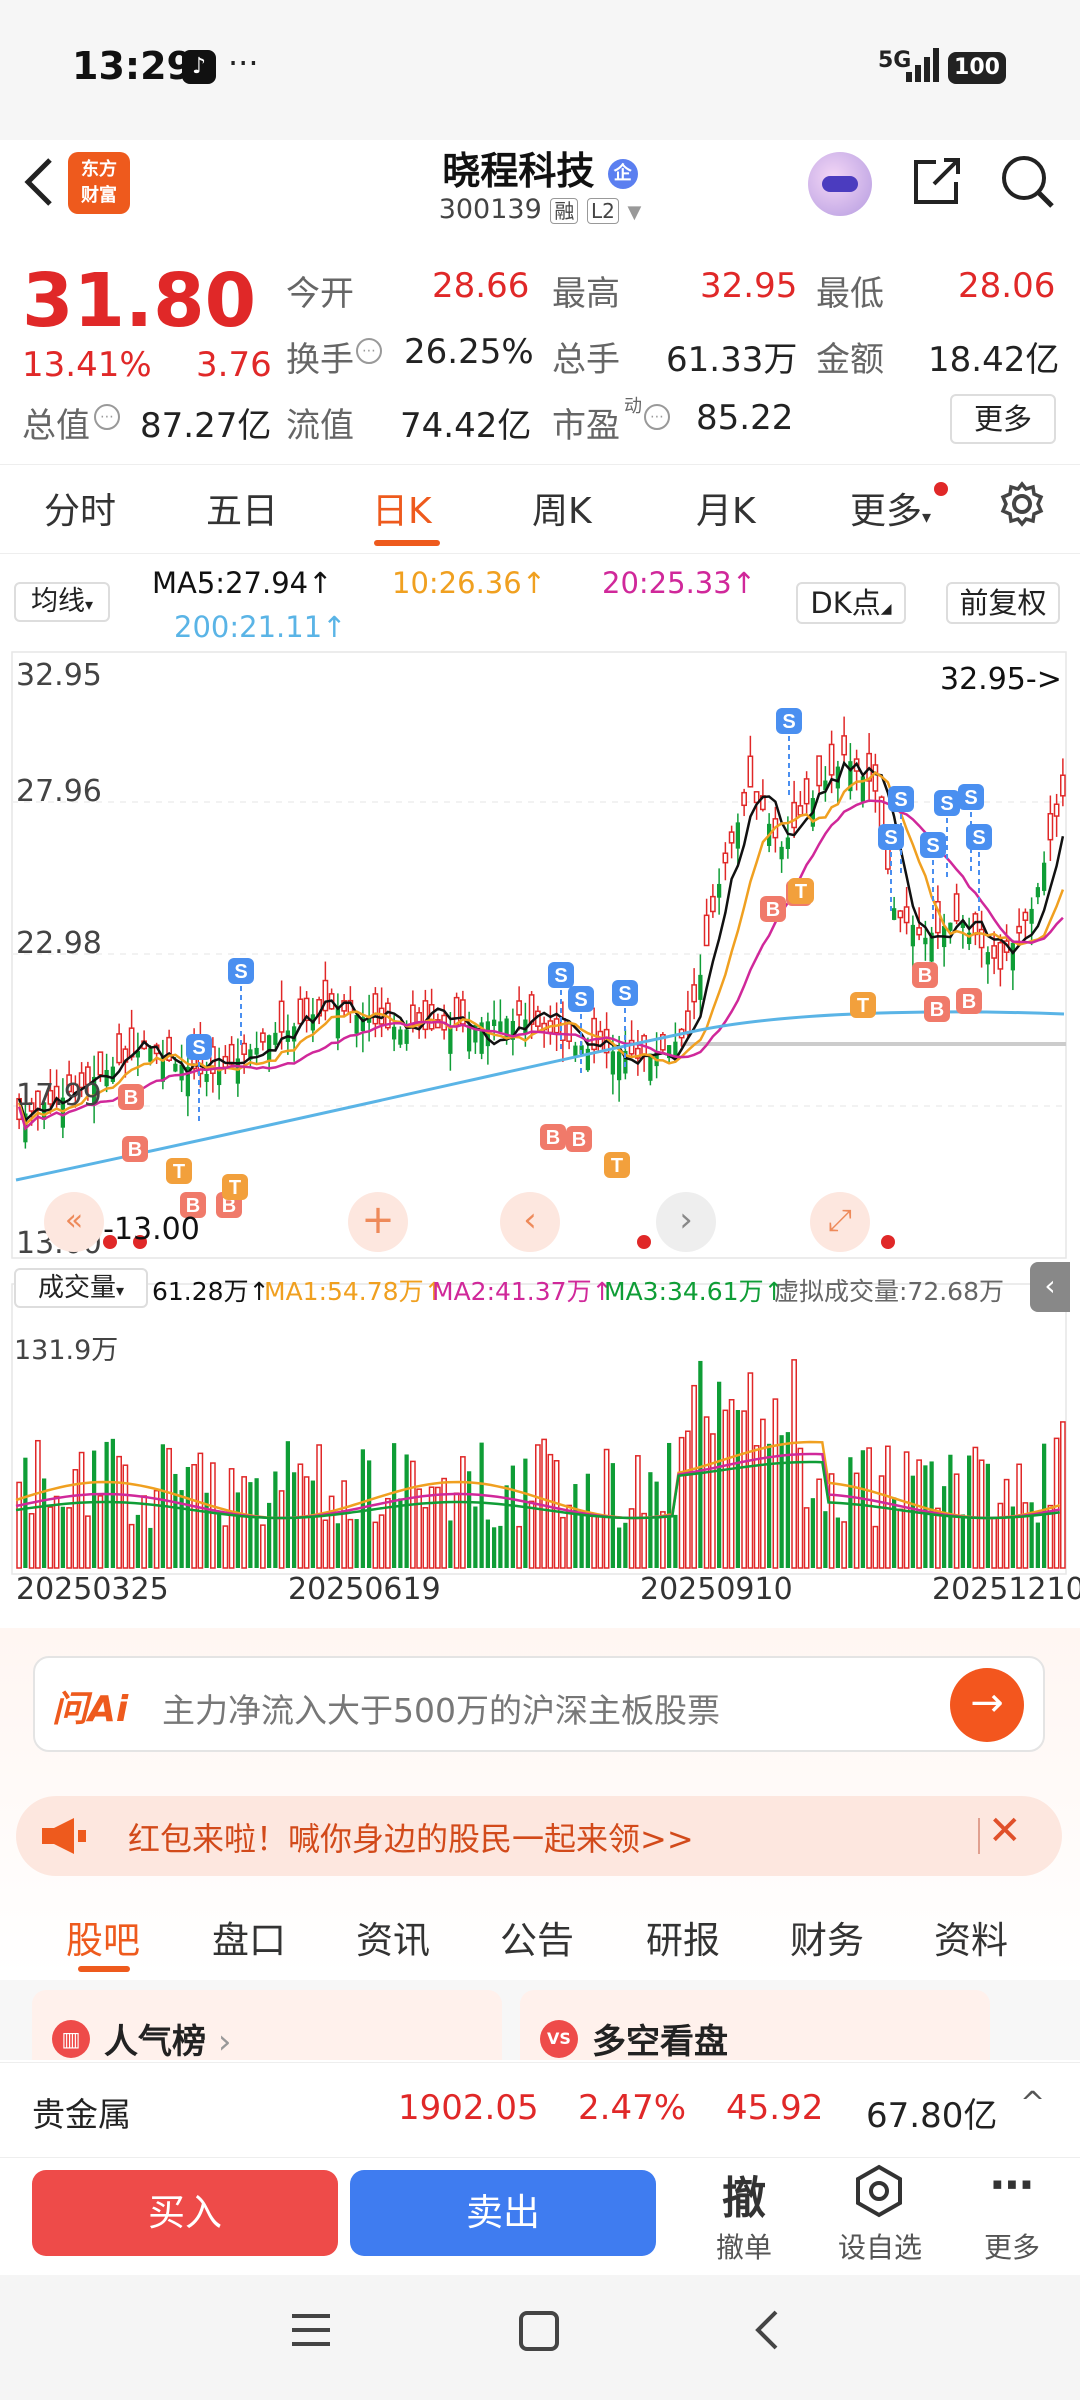 The width and height of the screenshot is (1080, 2400). Describe the element at coordinates (411, 1837) in the screenshot. I see `notice-text: 红包来啦！喊你身边的股民一起来领>>` at that location.